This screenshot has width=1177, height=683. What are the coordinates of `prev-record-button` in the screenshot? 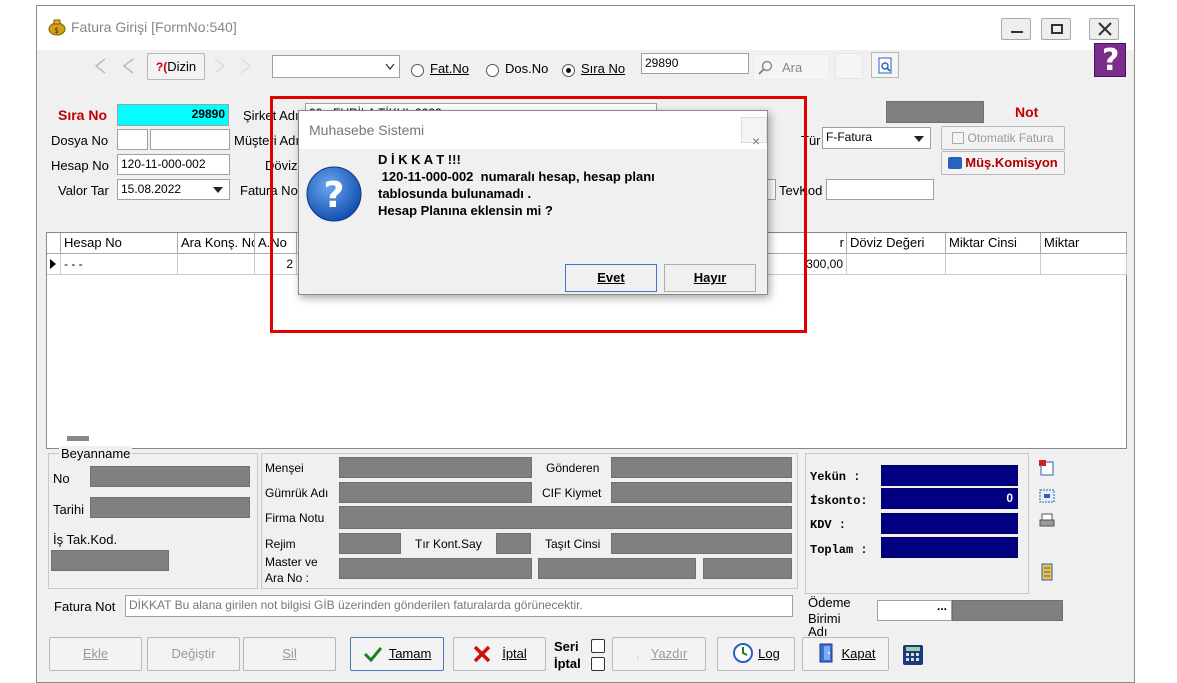 It's located at (129, 66).